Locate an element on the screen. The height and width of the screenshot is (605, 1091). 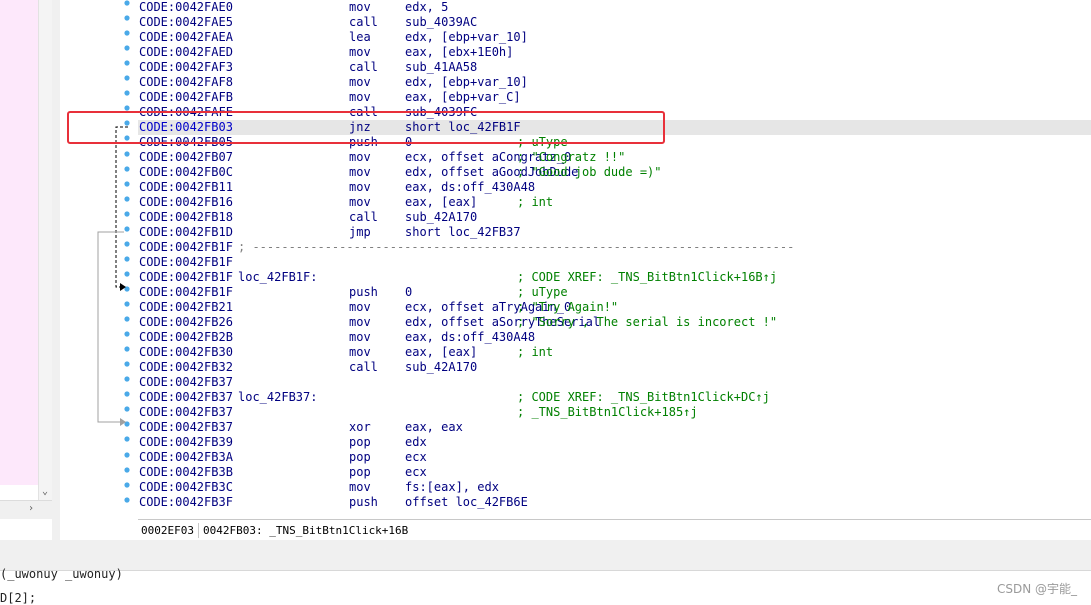
instruction-operands: eax, [ebx+1E0h] is located at coordinates (459, 52).